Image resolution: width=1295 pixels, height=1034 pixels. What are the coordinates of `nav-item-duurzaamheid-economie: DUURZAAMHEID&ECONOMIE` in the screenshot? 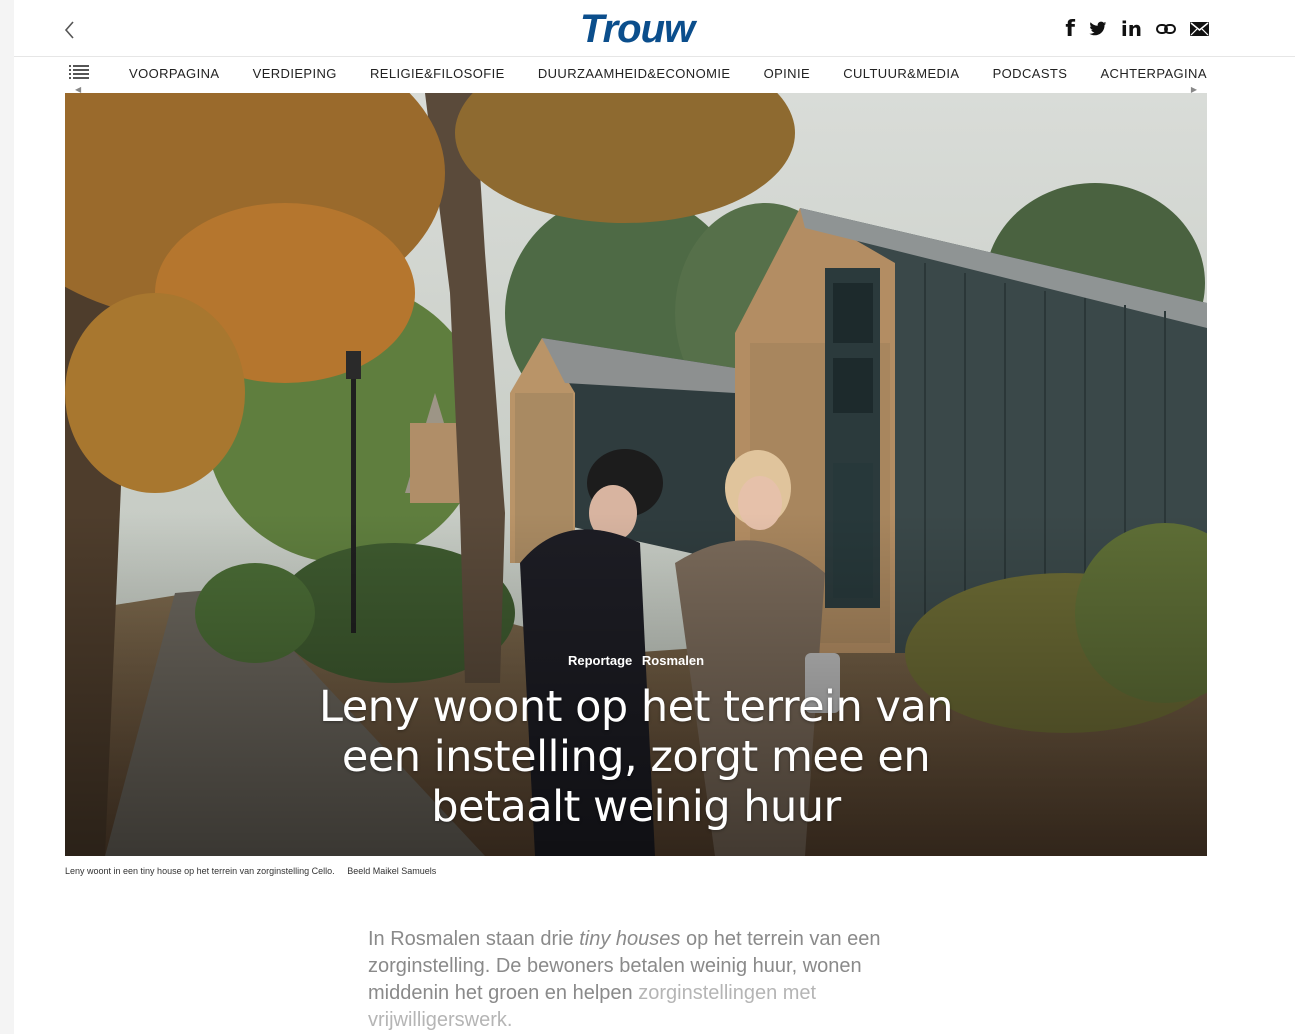 It's located at (634, 73).